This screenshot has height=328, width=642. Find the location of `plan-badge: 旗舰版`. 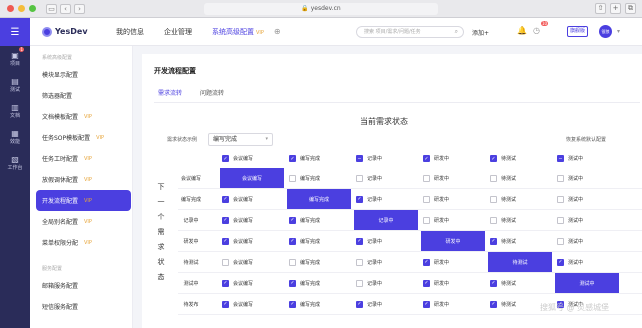

plan-badge: 旗舰版 is located at coordinates (577, 31).